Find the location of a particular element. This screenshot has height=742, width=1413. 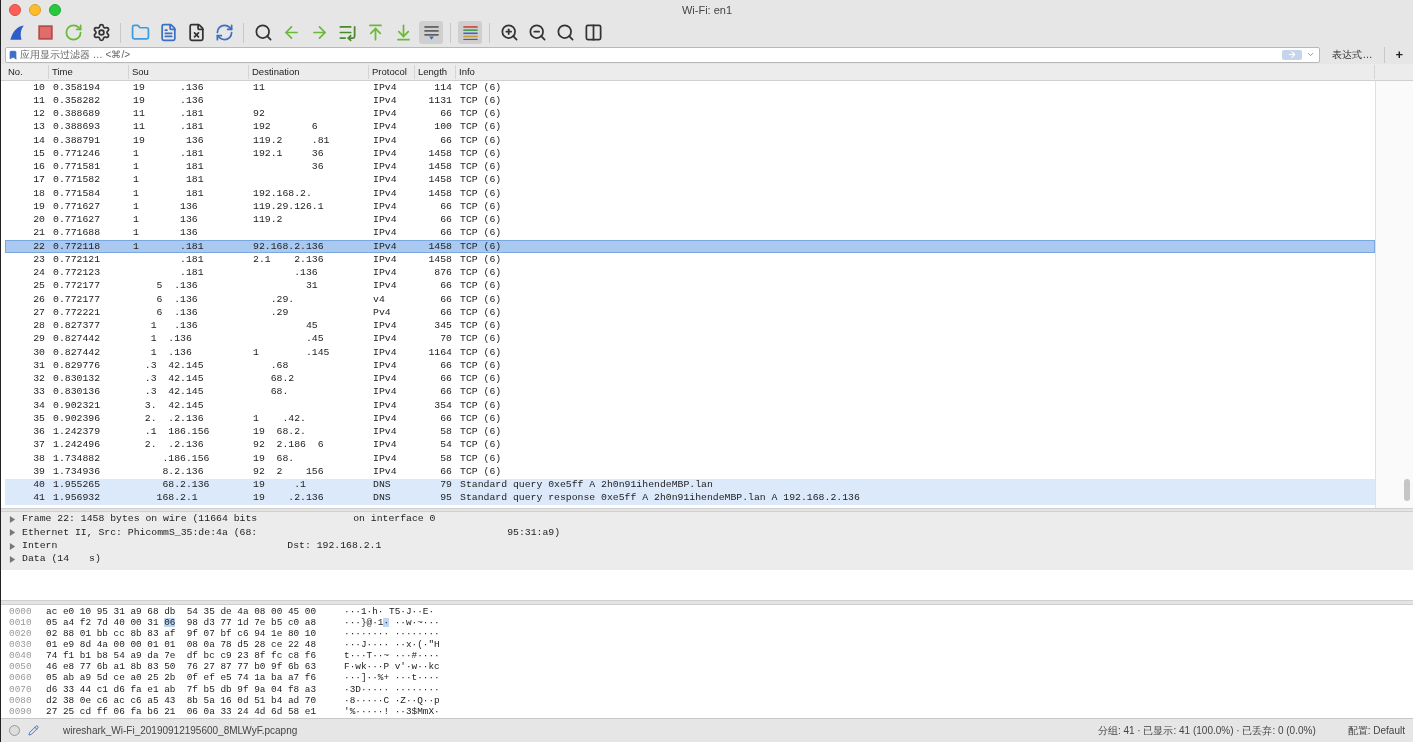

table-cell-text: .186.156 is located at coordinates (186, 458).